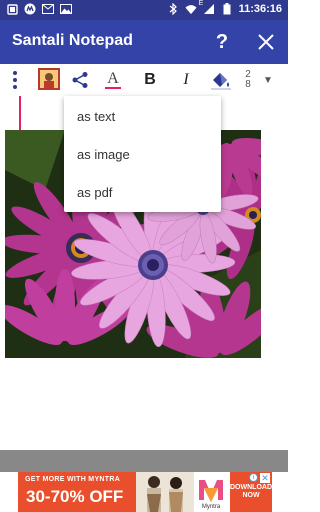  I want to click on fill-color-icon, so click(221, 80).